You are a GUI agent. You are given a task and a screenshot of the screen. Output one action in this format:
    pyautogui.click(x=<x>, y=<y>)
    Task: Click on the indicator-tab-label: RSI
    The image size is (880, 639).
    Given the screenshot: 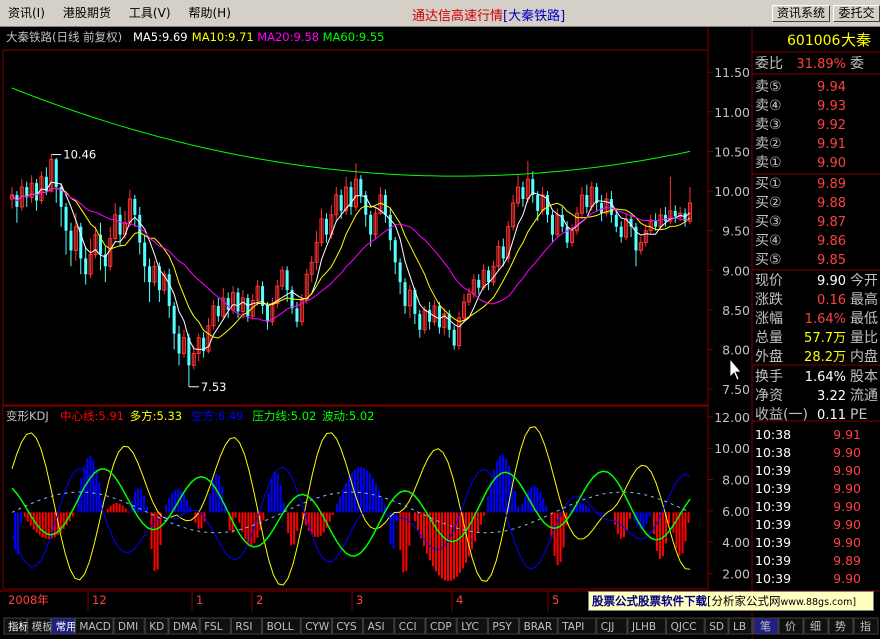 What is the action you would take?
    pyautogui.click(x=243, y=627)
    